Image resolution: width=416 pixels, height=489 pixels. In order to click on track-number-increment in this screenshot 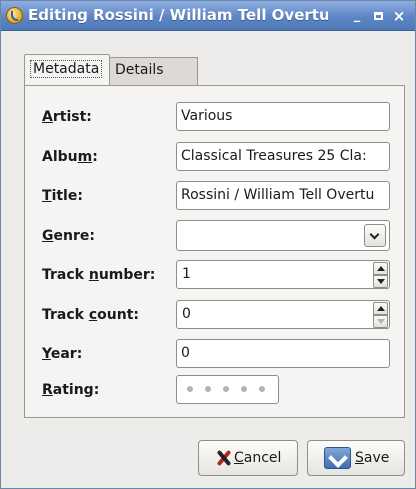, I will do `click(380, 268)`.